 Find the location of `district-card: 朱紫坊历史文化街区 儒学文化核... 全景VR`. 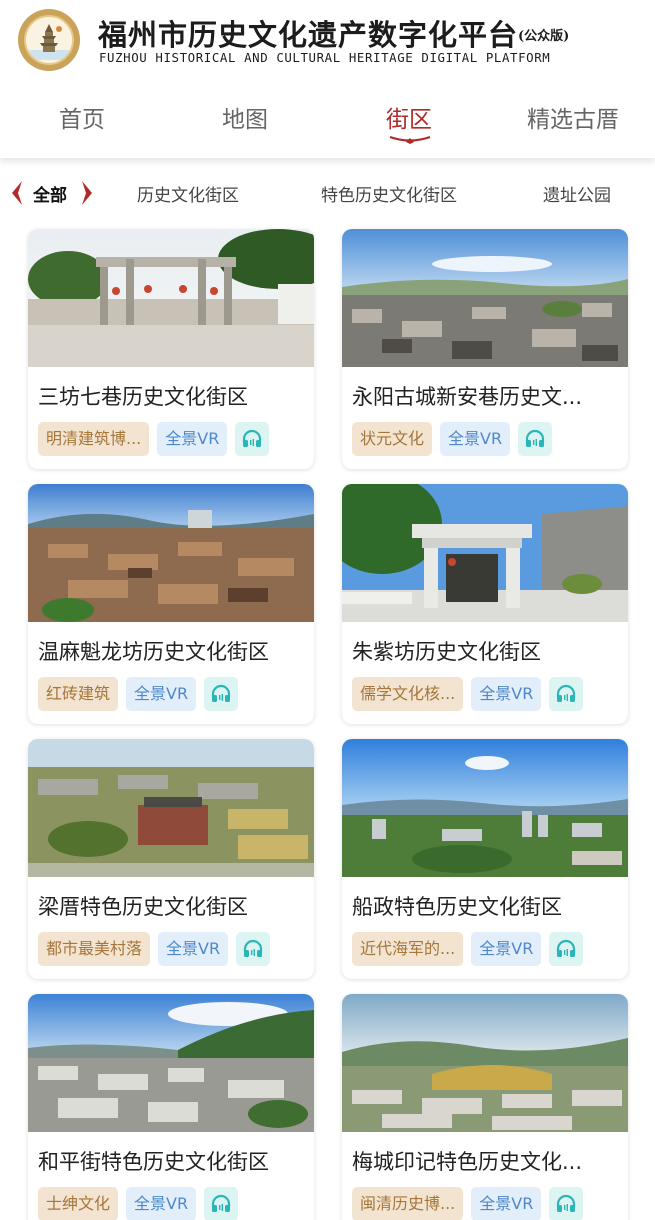

district-card: 朱紫坊历史文化街区 儒学文化核... 全景VR is located at coordinates (485, 604).